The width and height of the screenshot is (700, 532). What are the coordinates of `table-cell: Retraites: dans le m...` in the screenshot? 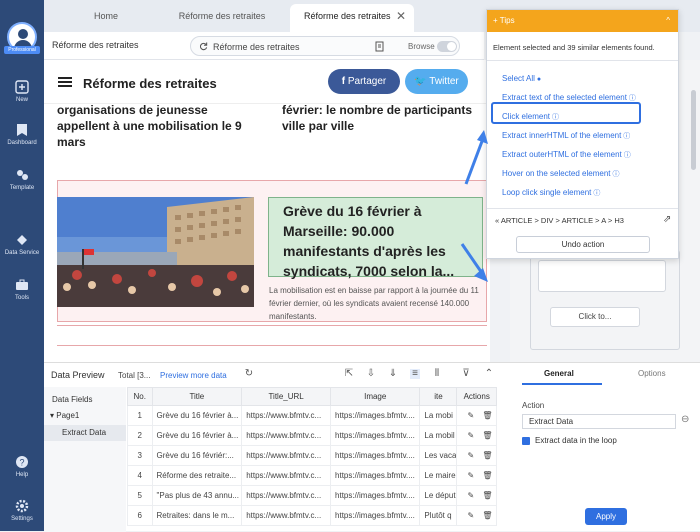 It's located at (197, 515).